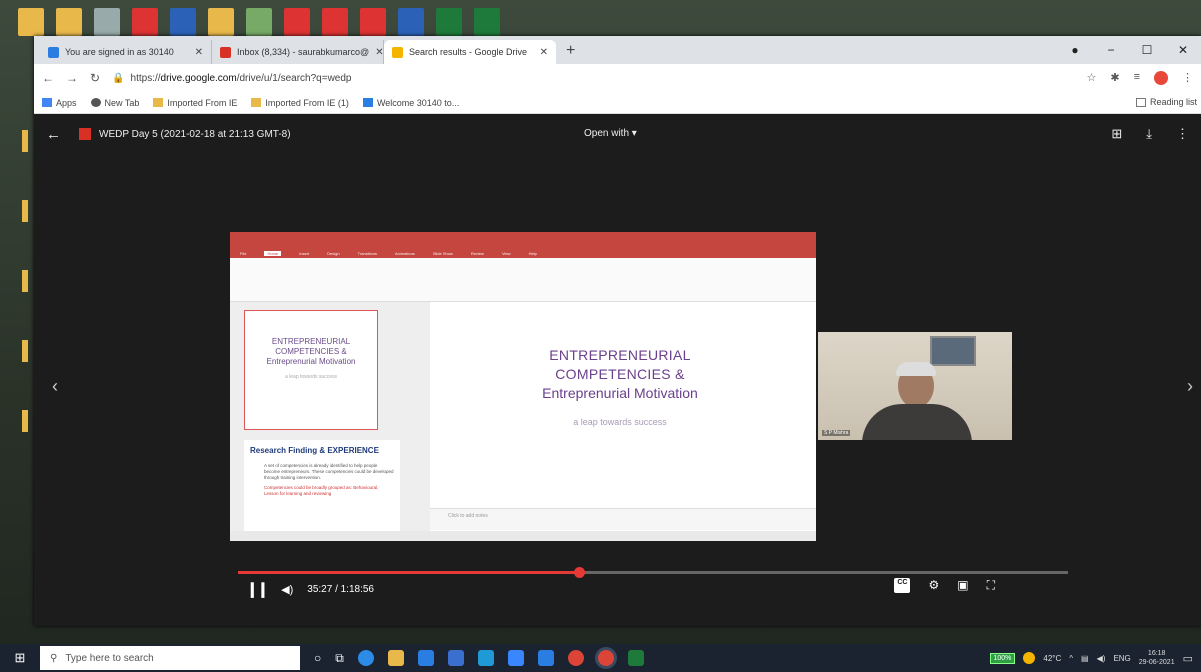 The height and width of the screenshot is (672, 1201). Describe the element at coordinates (1147, 50) in the screenshot. I see `maximize-button: ☐` at that location.